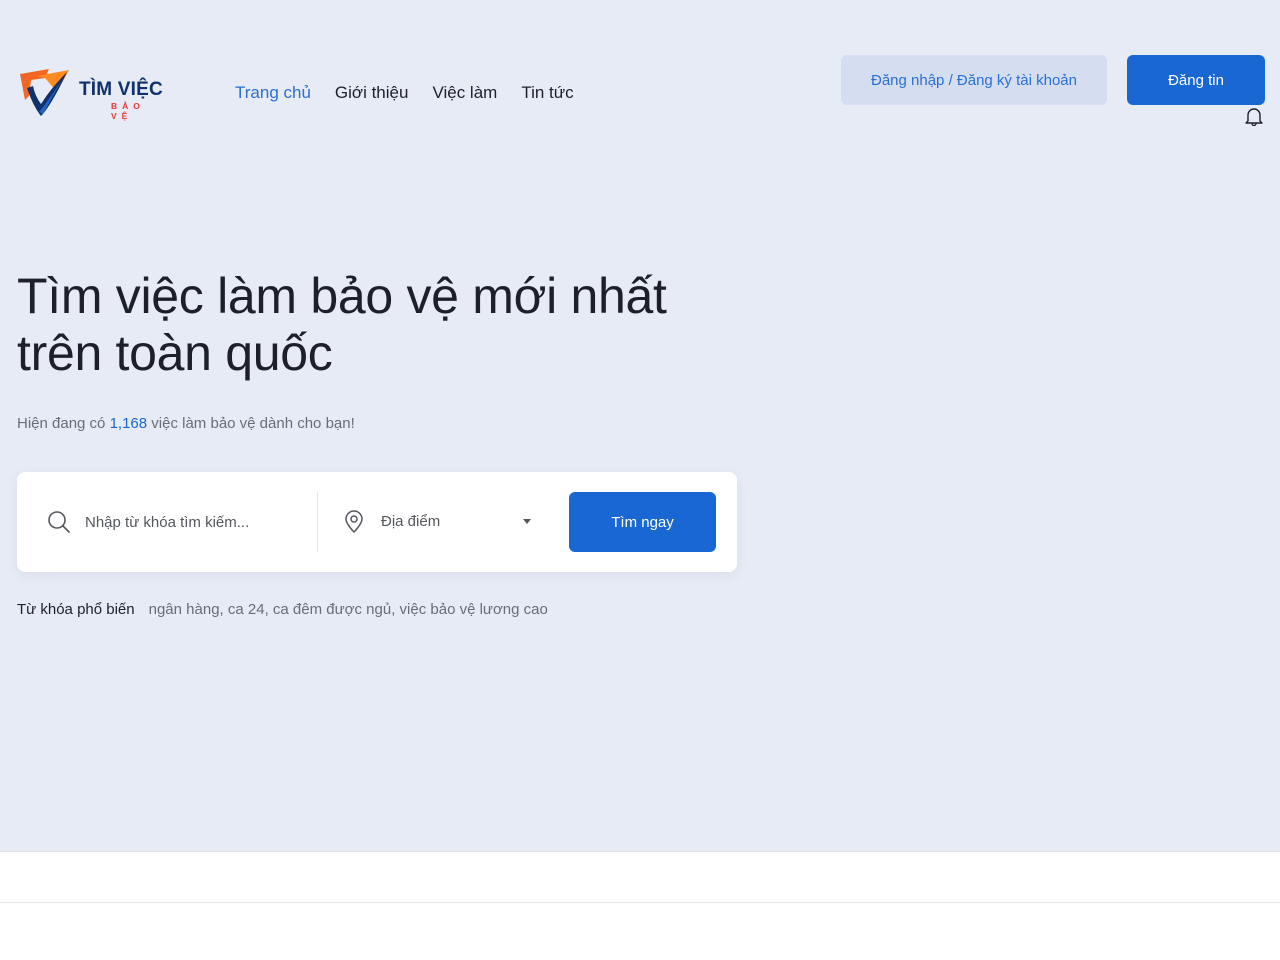 This screenshot has height=960, width=1280. What do you see at coordinates (464, 93) in the screenshot?
I see `nav-item-jobs: Việc làm` at bounding box center [464, 93].